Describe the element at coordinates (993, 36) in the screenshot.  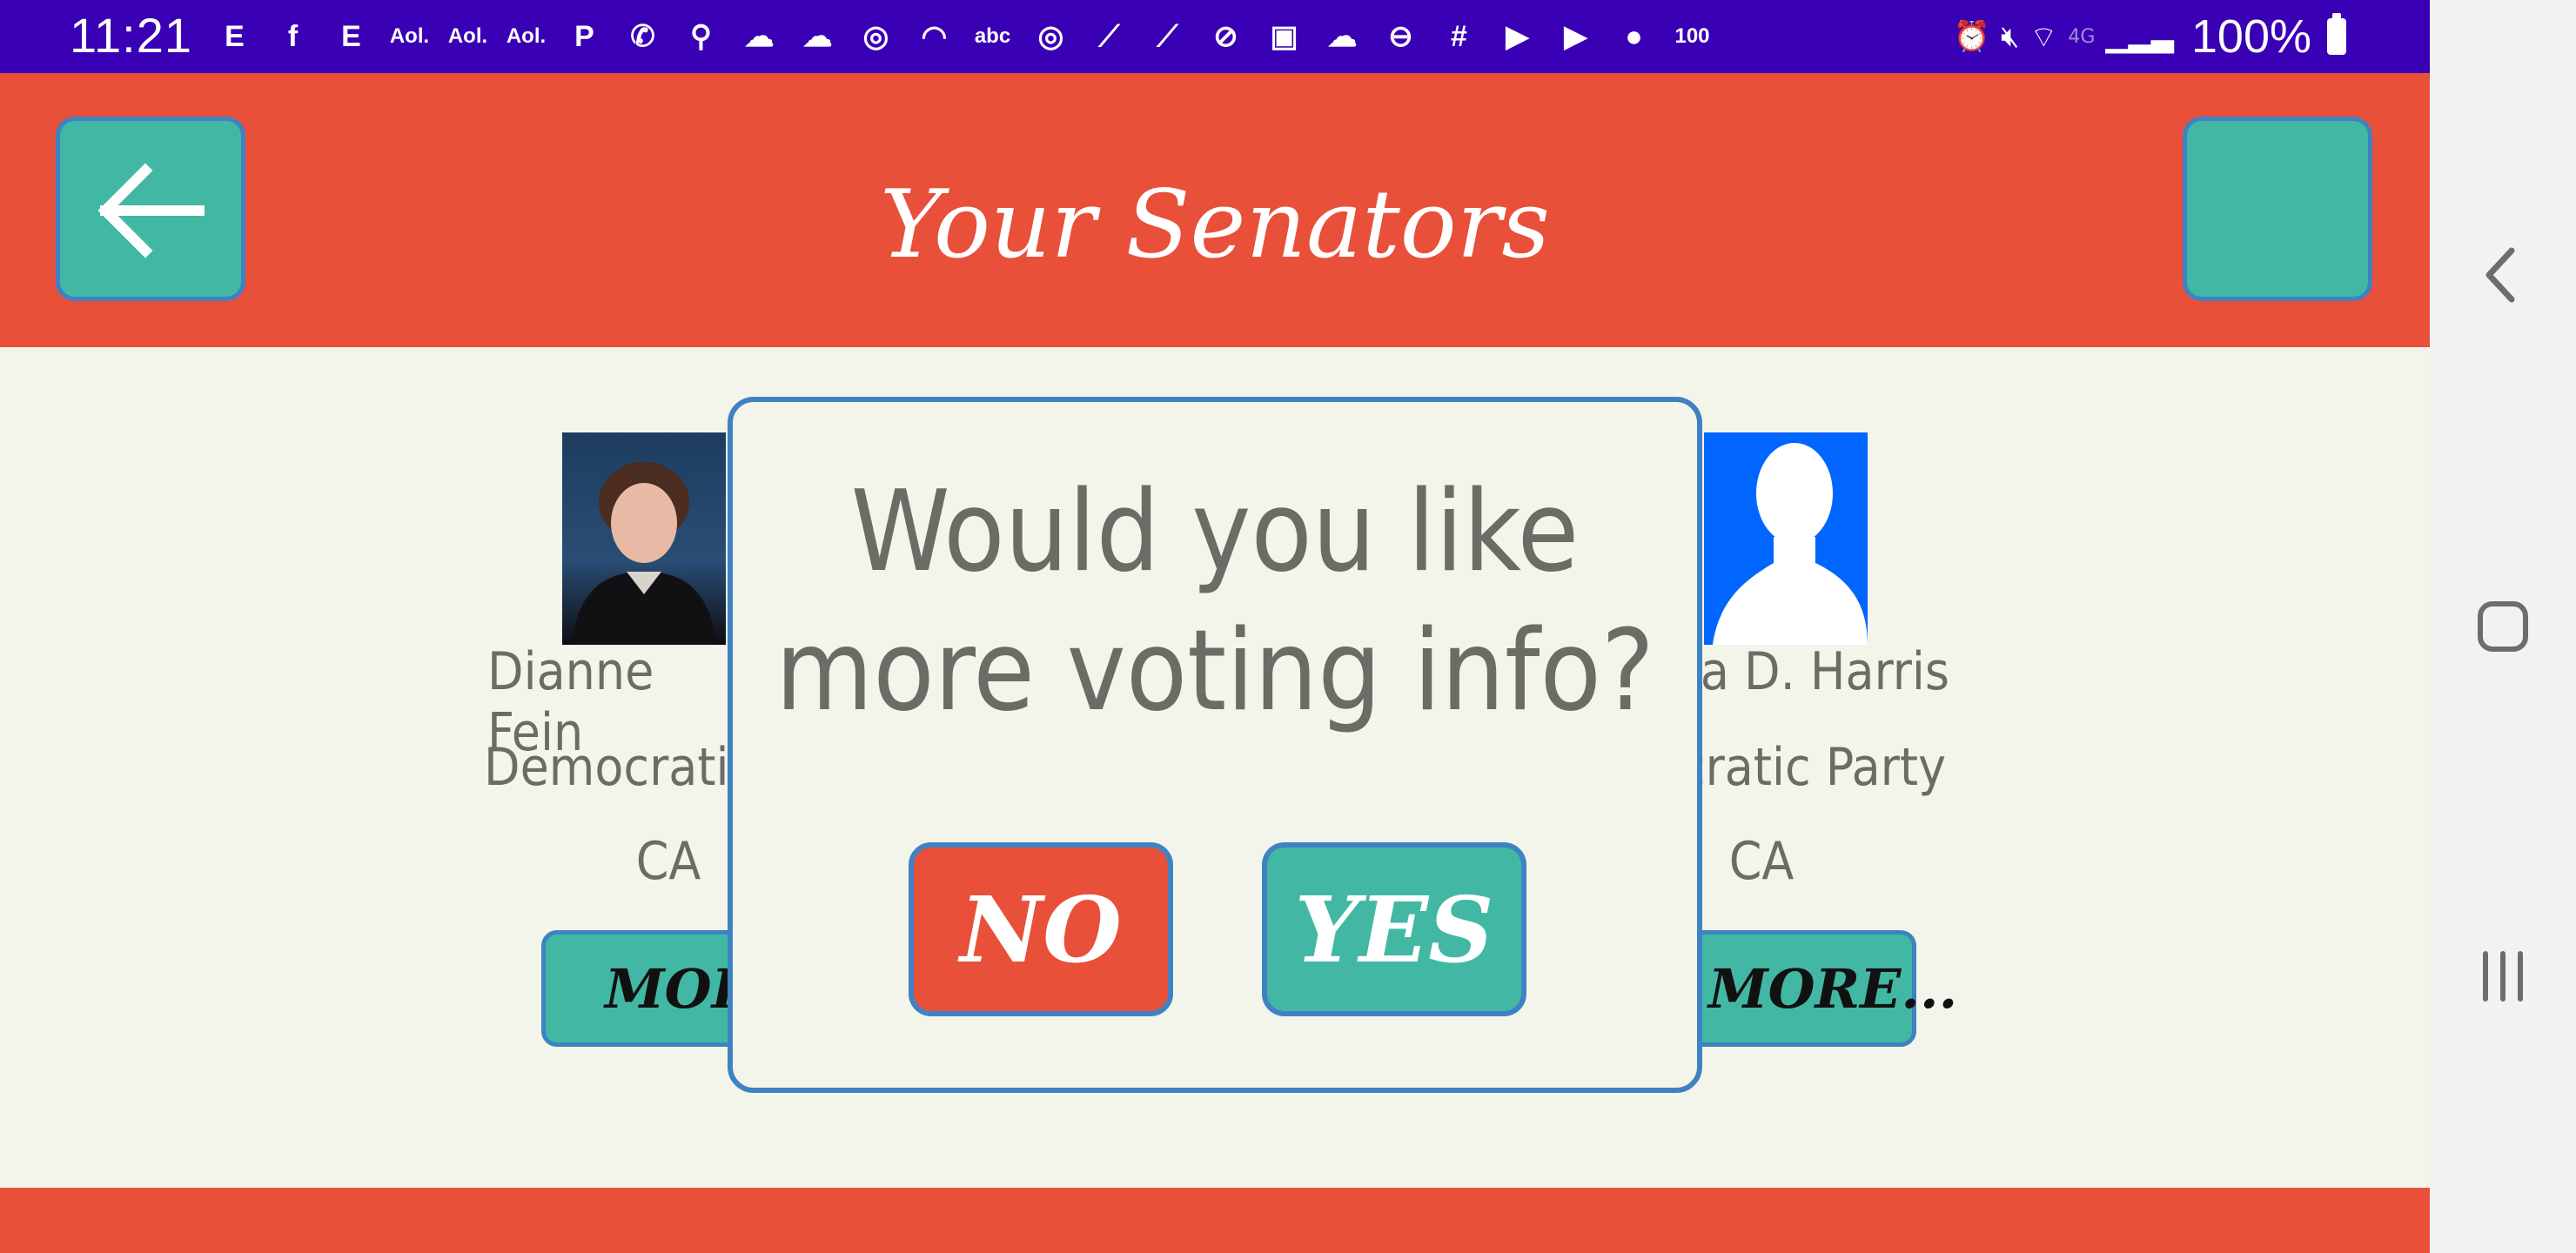
I see `abc-icon: abc` at that location.